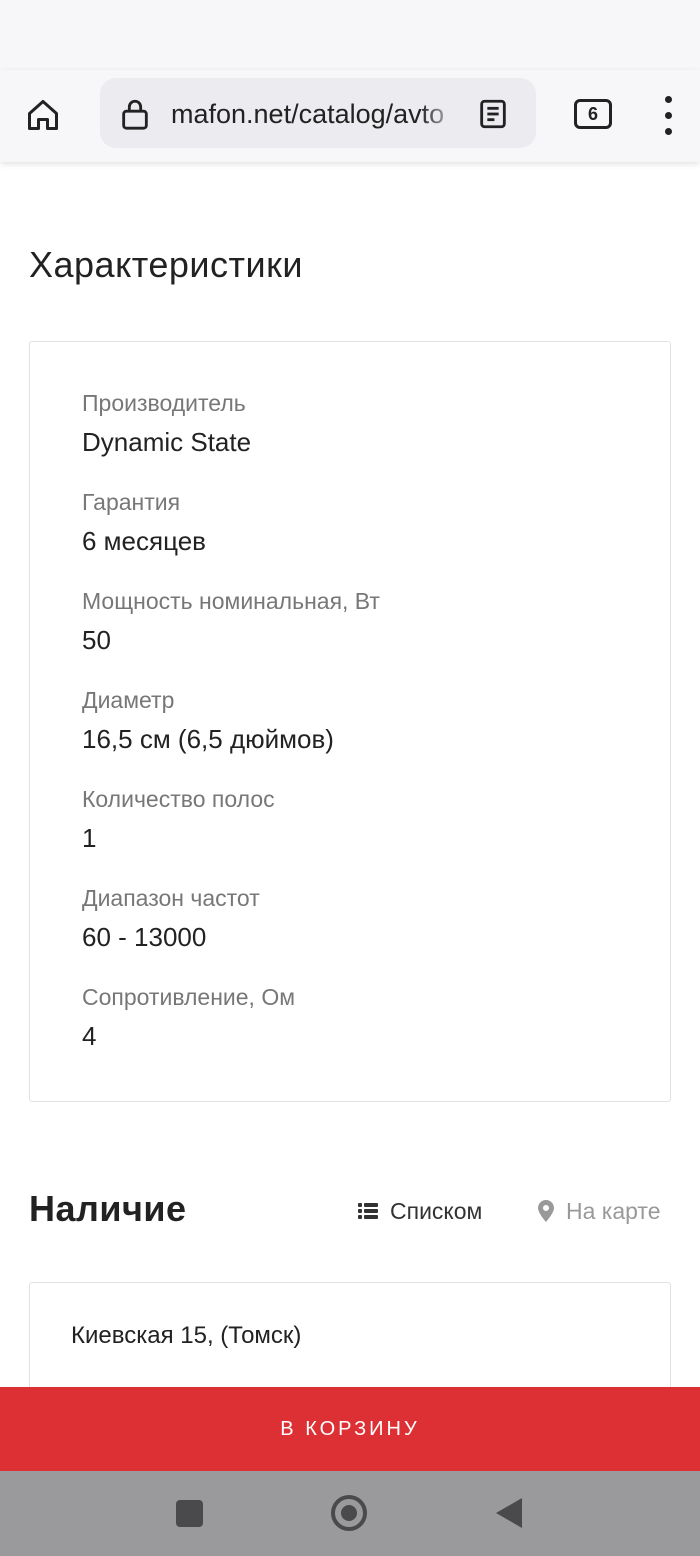 This screenshot has height=1556, width=700. What do you see at coordinates (509, 1513) in the screenshot?
I see `back-triangle-icon` at bounding box center [509, 1513].